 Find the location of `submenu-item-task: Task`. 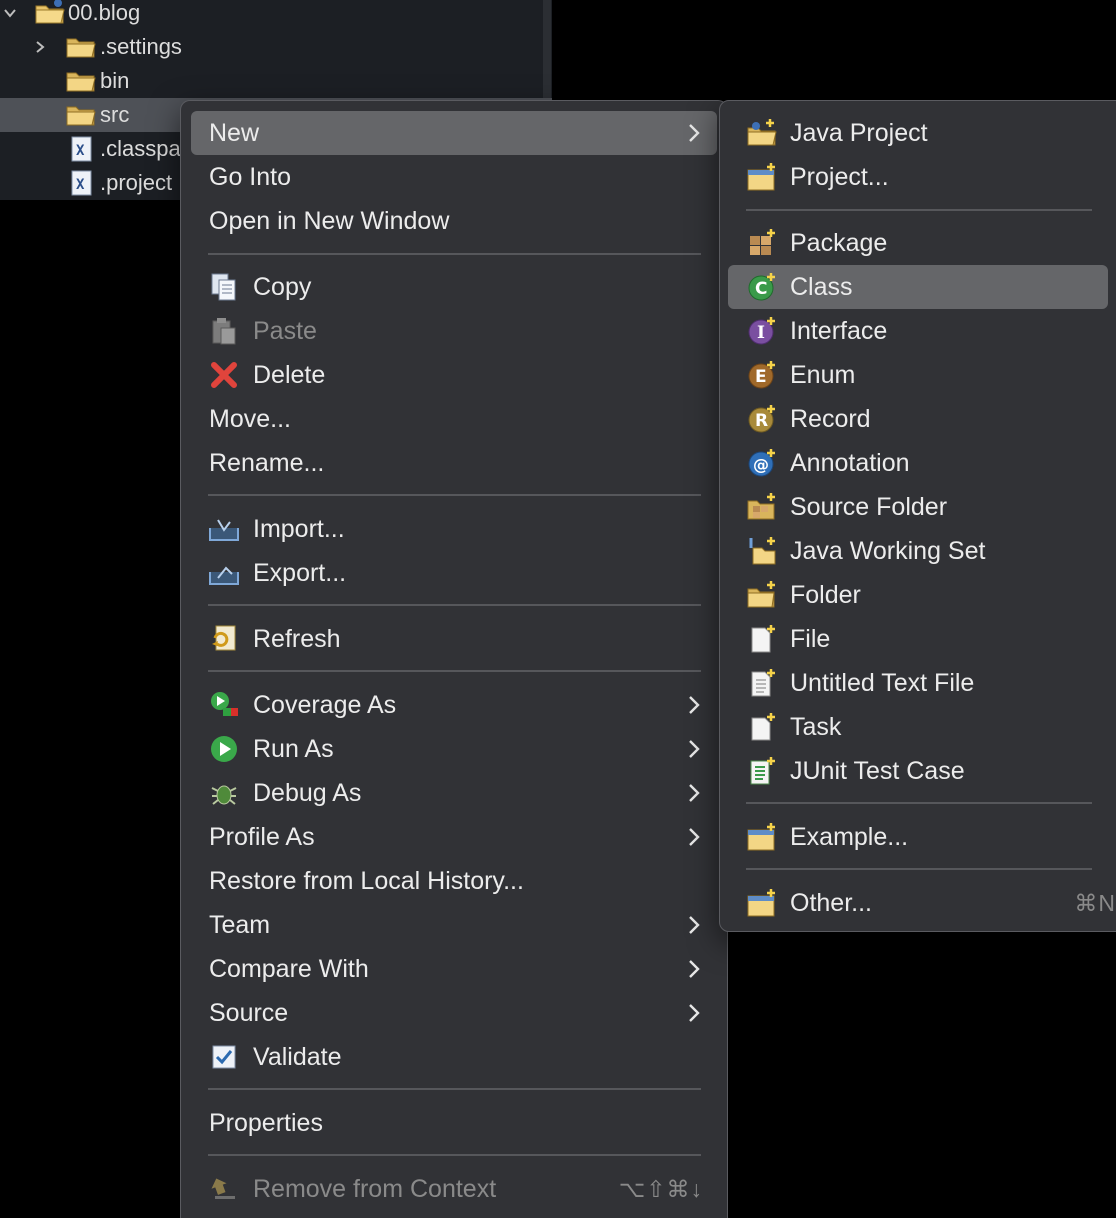

submenu-item-task: Task is located at coordinates (918, 727).